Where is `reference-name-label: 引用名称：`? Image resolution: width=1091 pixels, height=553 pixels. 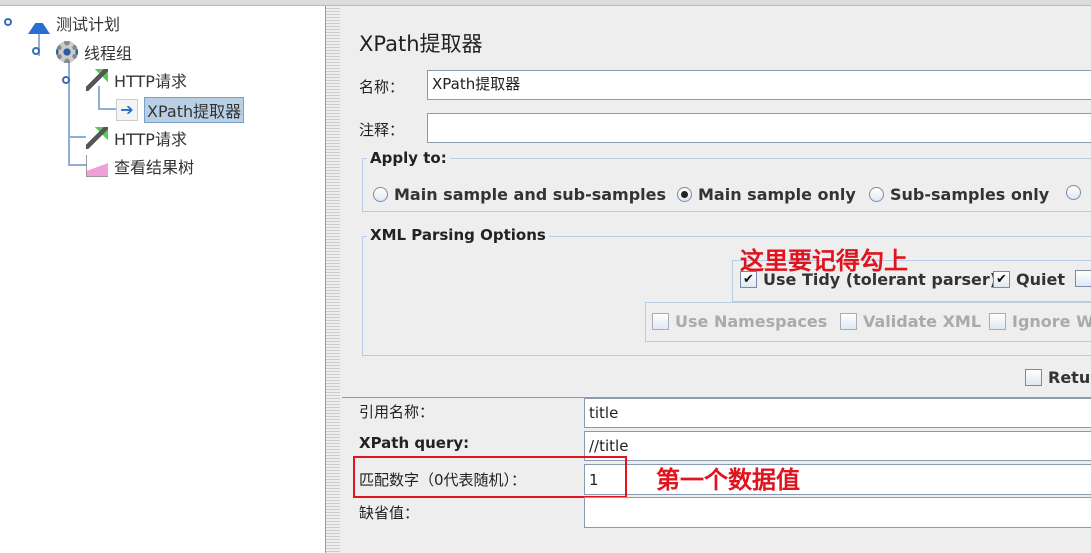 reference-name-label: 引用名称： is located at coordinates (397, 412).